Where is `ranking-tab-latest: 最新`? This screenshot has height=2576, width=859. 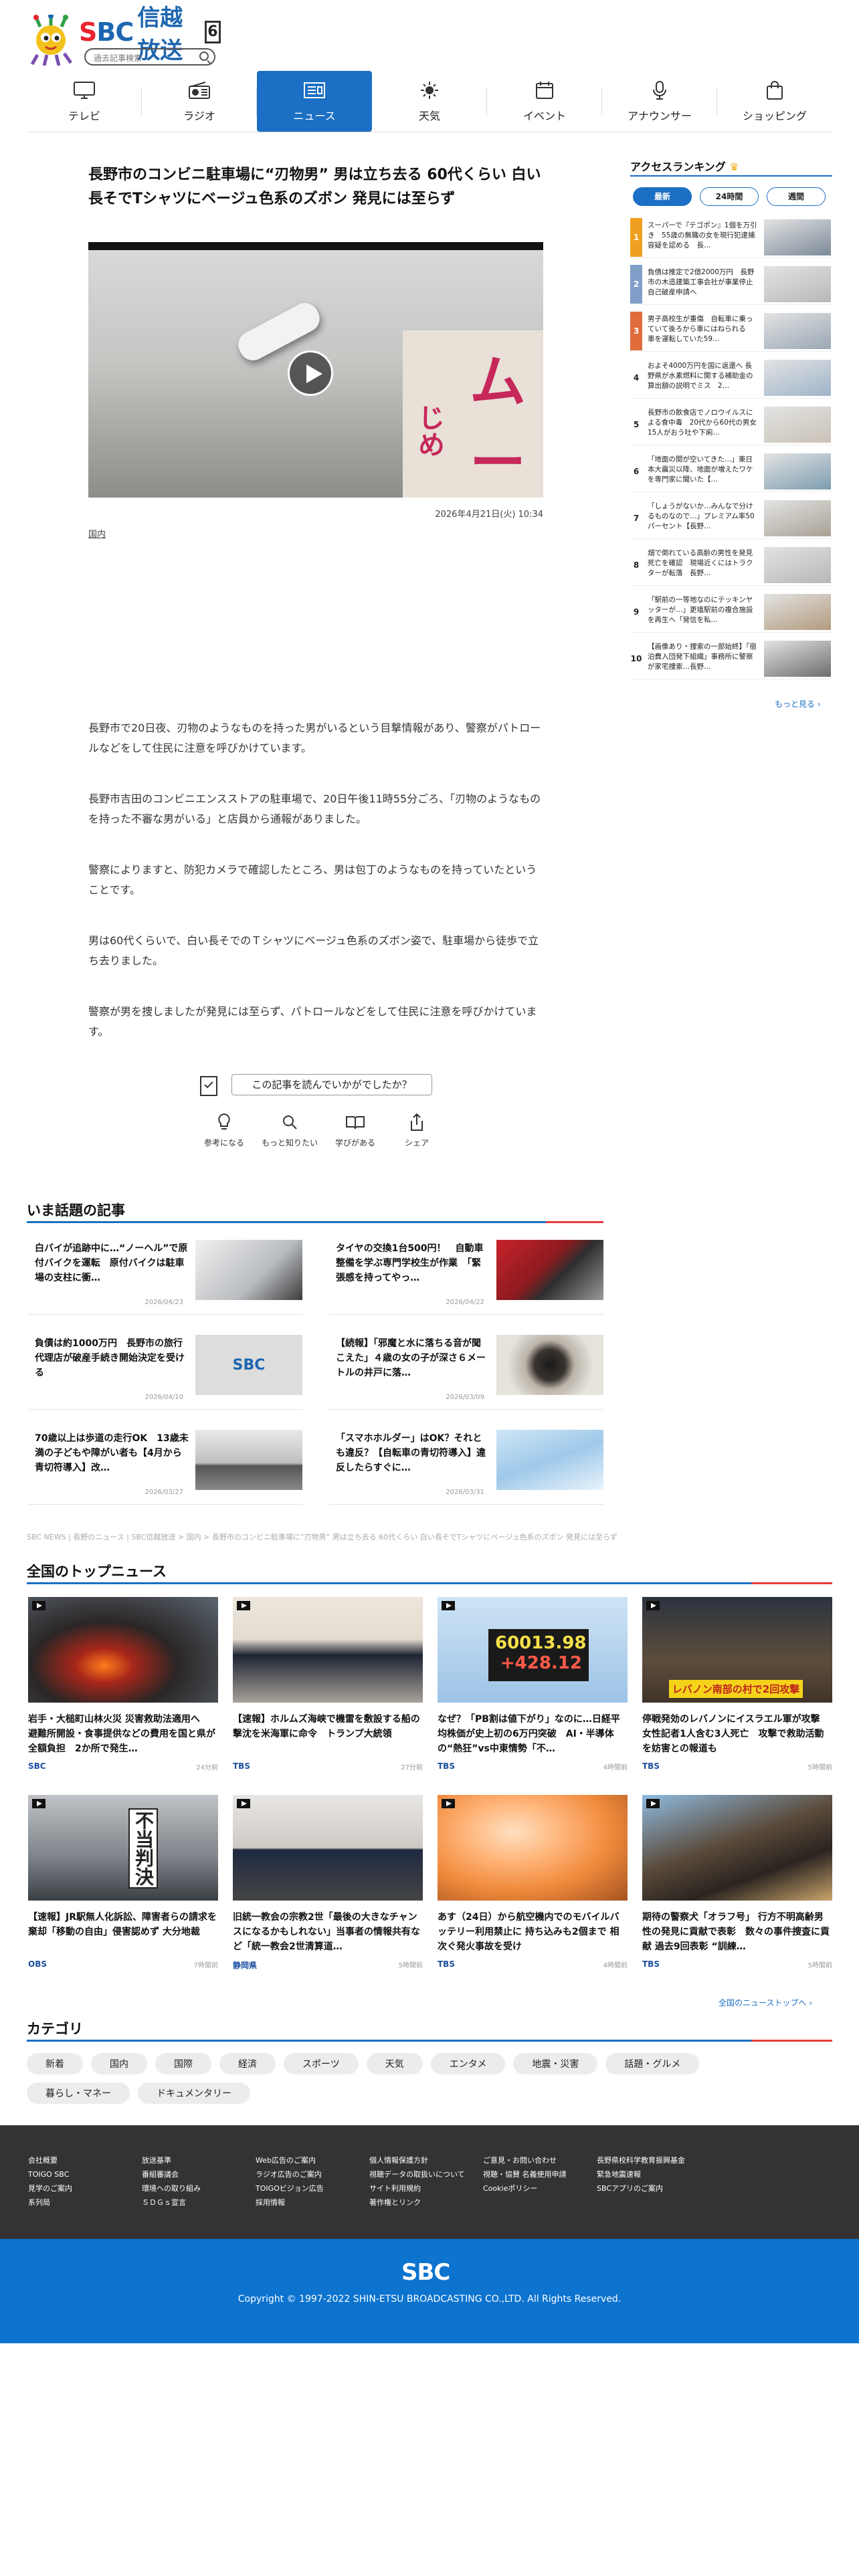 ranking-tab-latest: 最新 is located at coordinates (662, 197).